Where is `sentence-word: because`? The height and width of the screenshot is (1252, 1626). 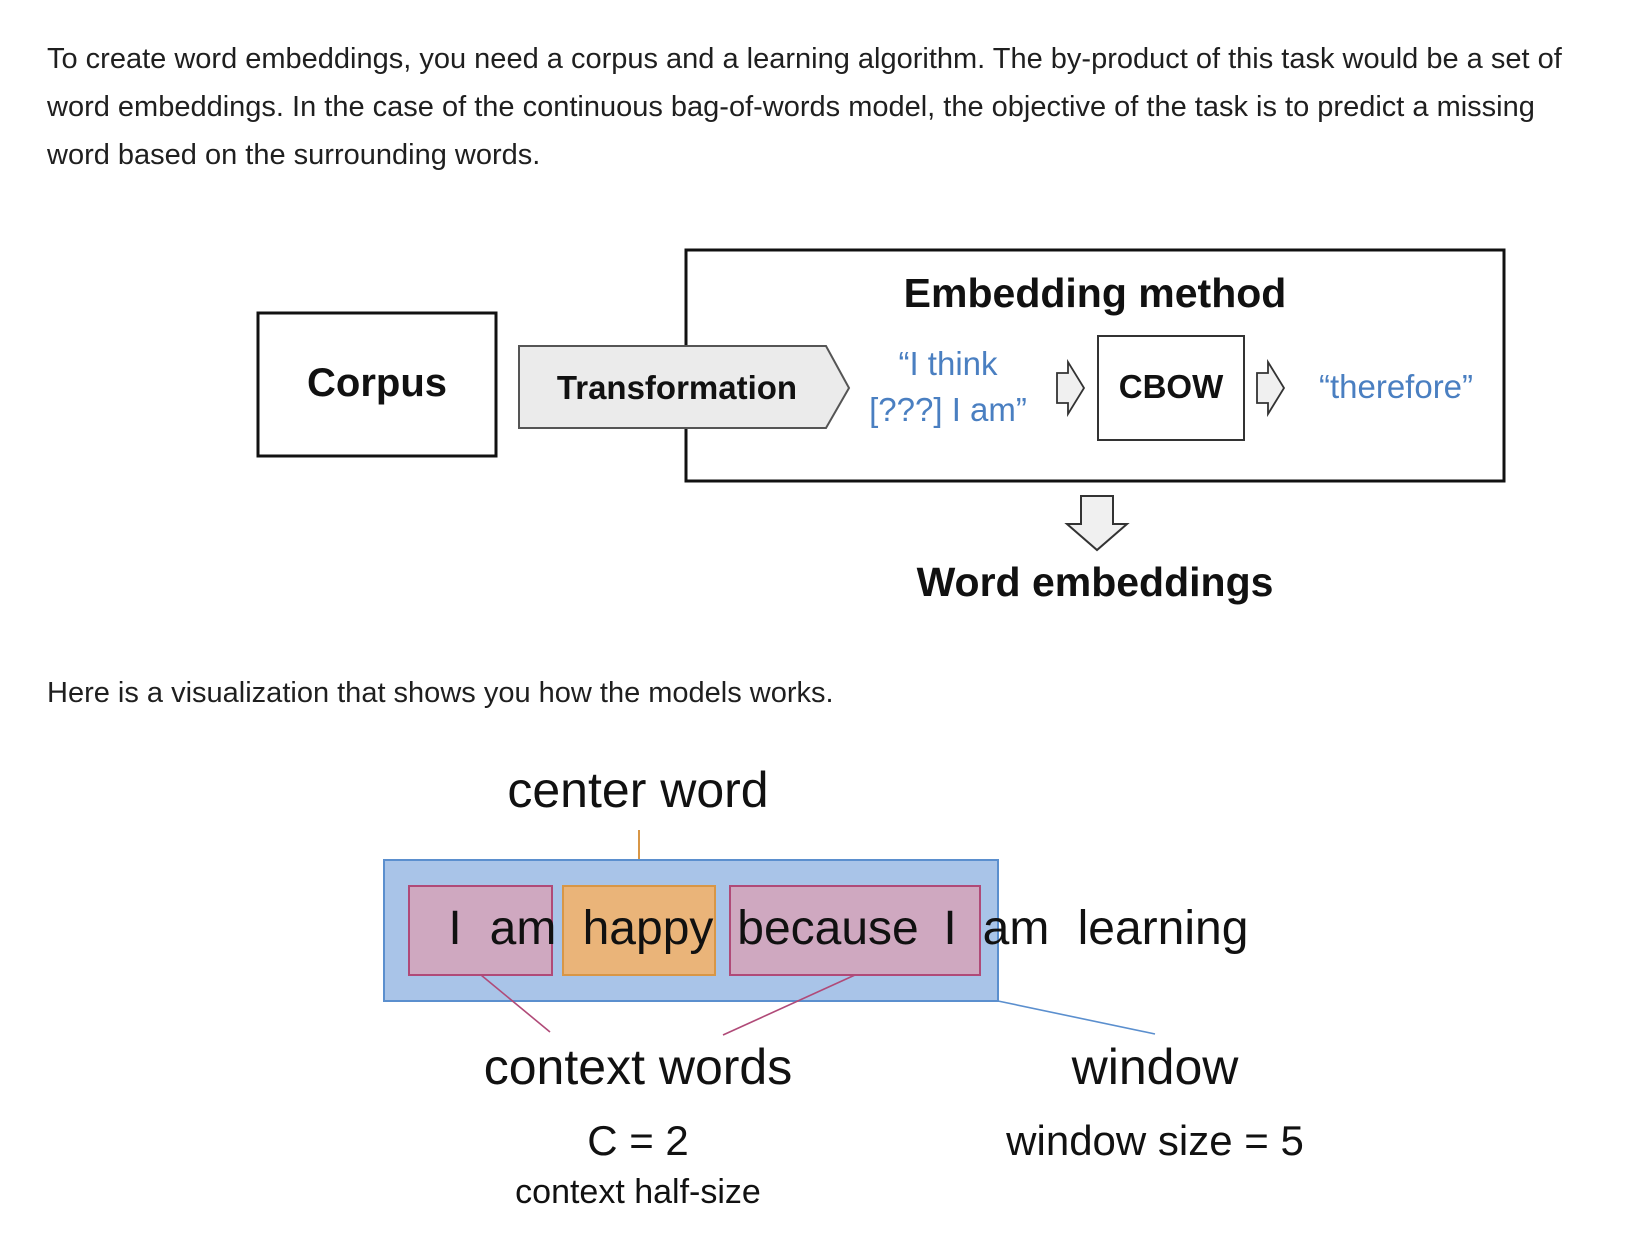 sentence-word: because is located at coordinates (827, 928).